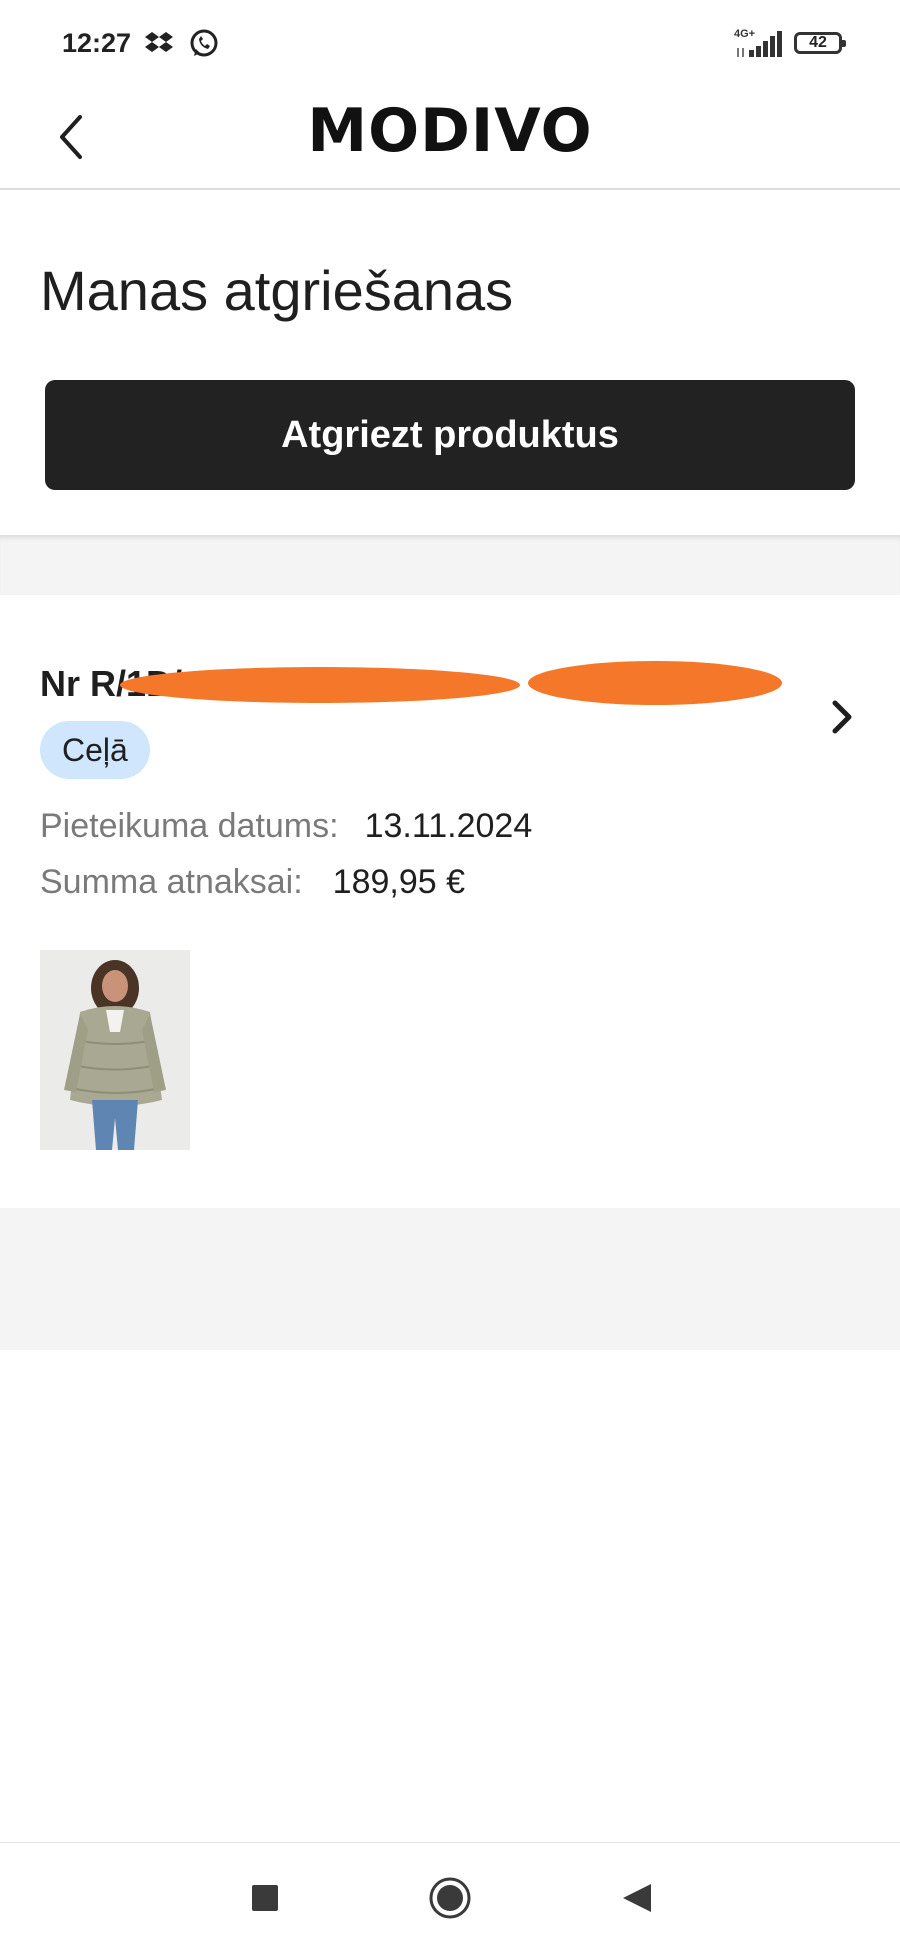  I want to click on home-button, so click(450, 1898).